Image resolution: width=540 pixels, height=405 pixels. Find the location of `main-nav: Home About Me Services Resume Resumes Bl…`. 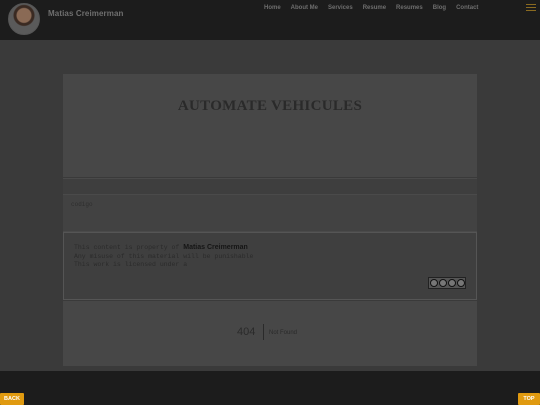

main-nav: Home About Me Services Resume Resumes Bl… is located at coordinates (376, 8).